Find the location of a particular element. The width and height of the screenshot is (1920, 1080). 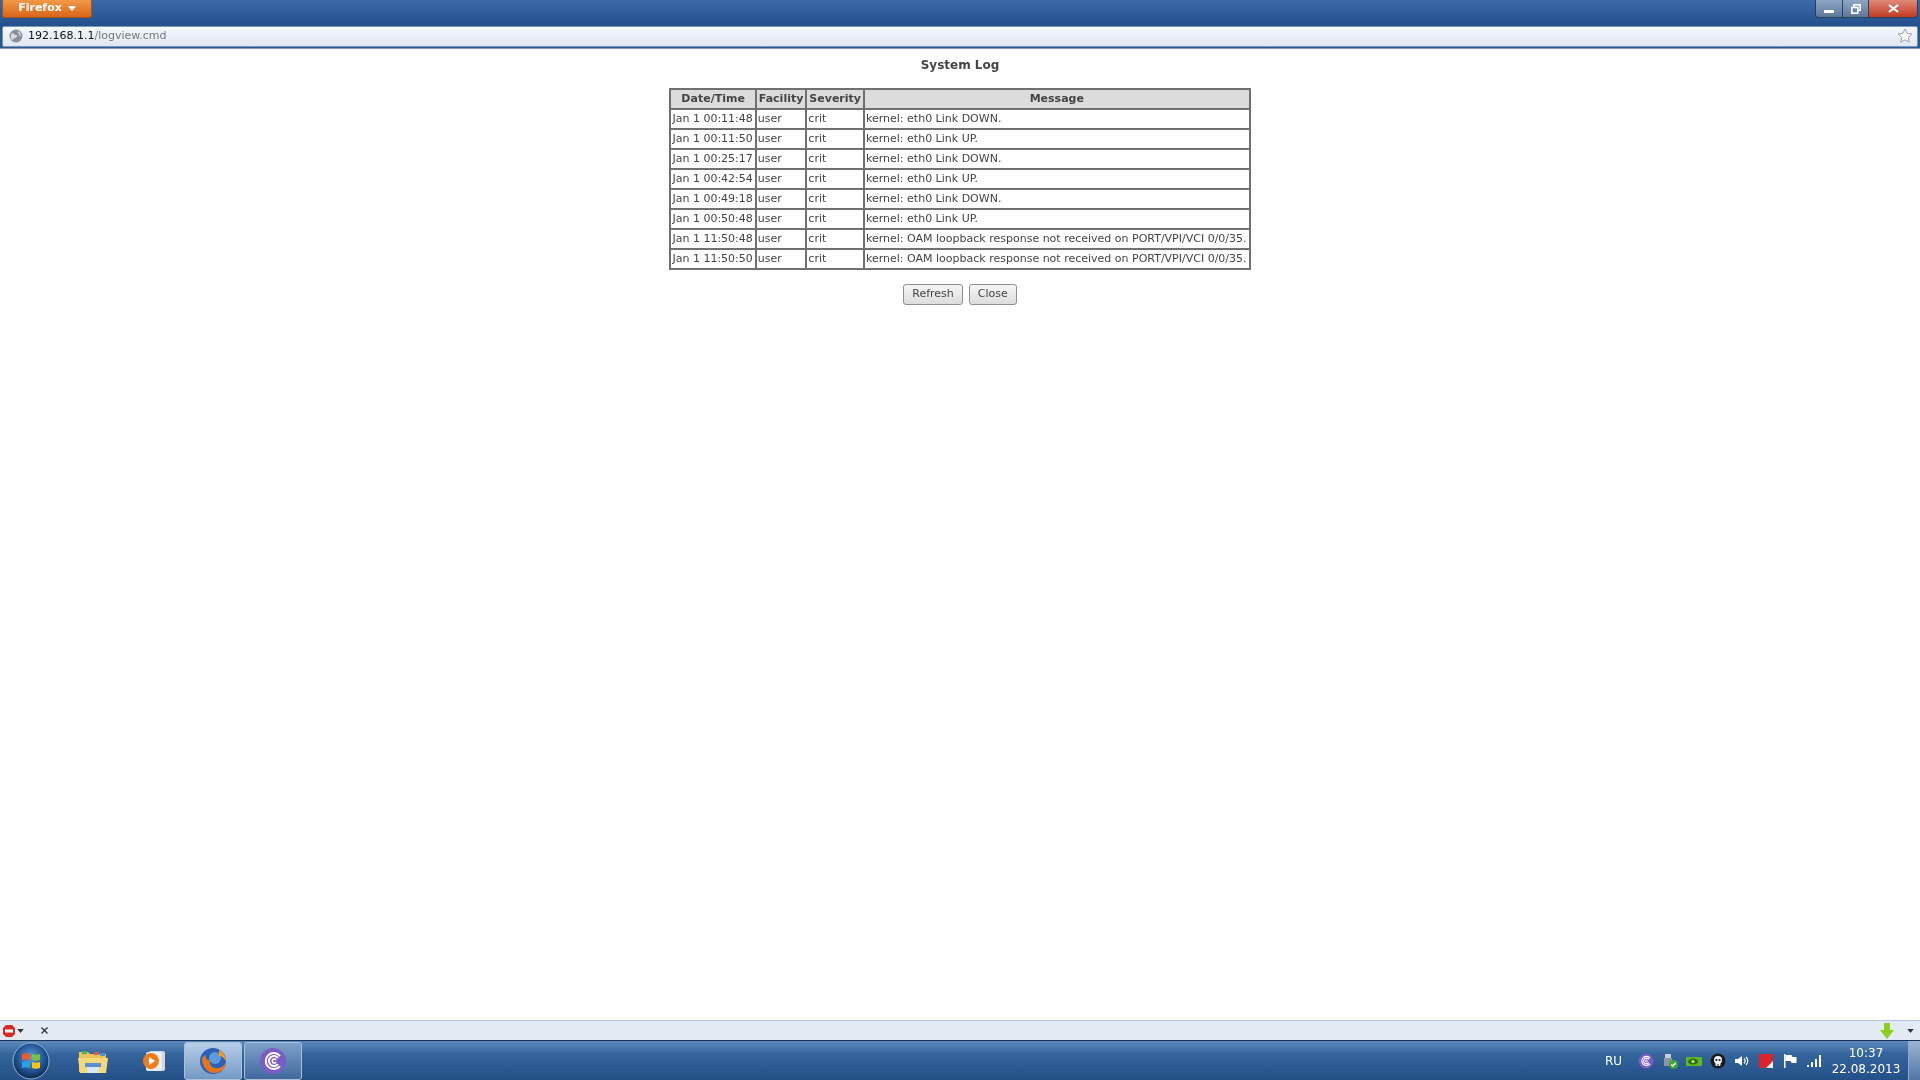

table-cell: Jan 1 00:42:54 is located at coordinates (713, 179).